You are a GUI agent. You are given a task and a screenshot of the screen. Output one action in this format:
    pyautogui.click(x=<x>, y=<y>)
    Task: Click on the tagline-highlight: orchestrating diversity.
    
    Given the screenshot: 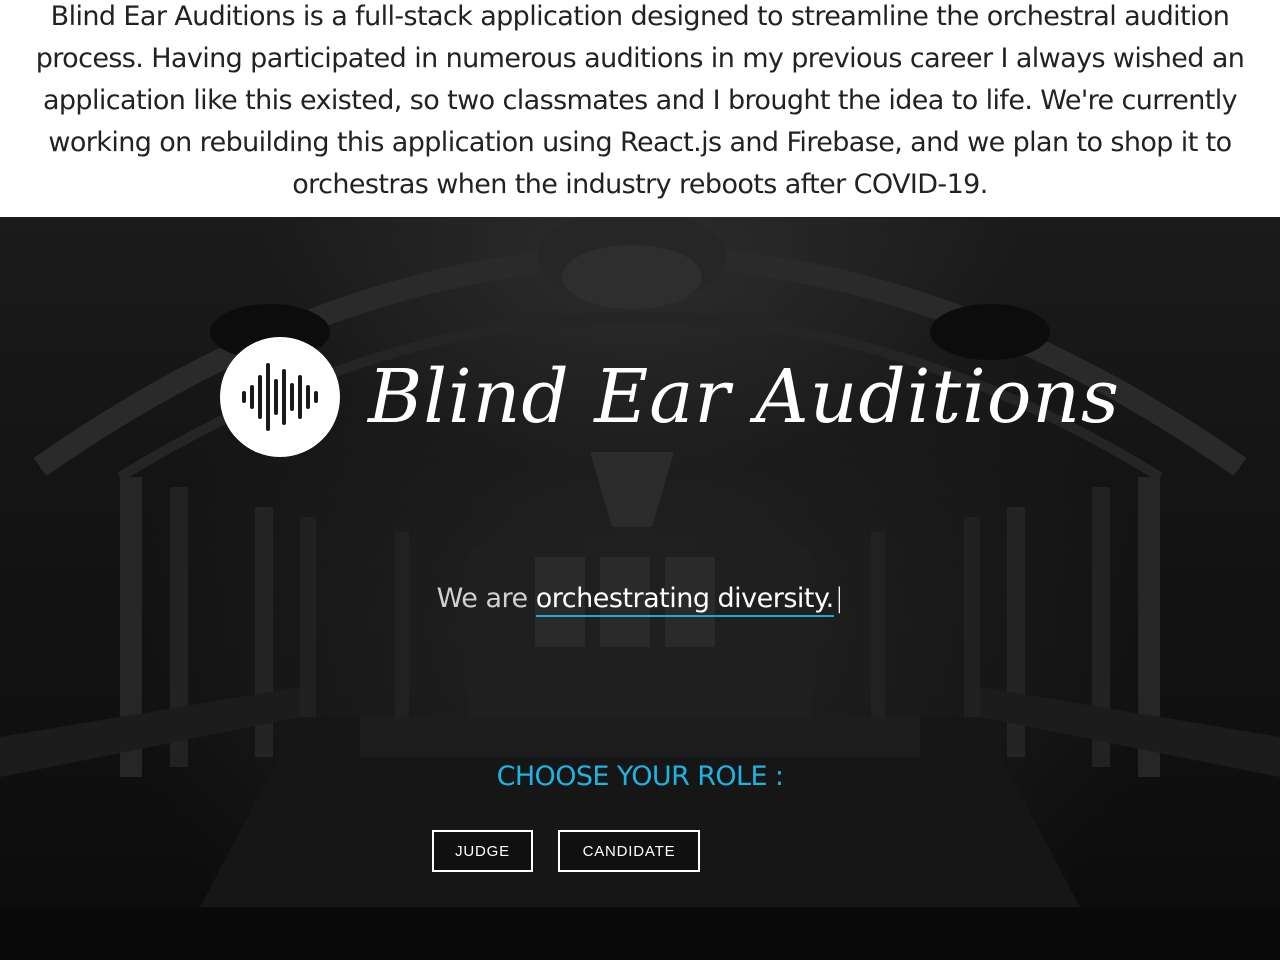 What is the action you would take?
    pyautogui.click(x=684, y=600)
    